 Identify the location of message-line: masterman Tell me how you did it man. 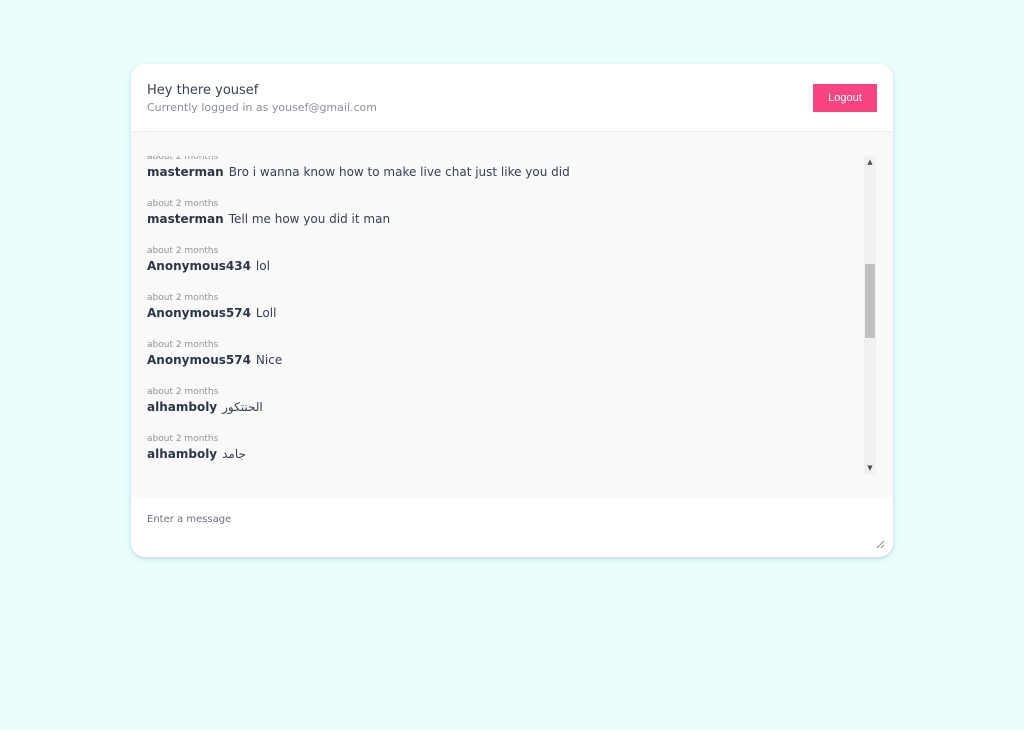
(268, 219).